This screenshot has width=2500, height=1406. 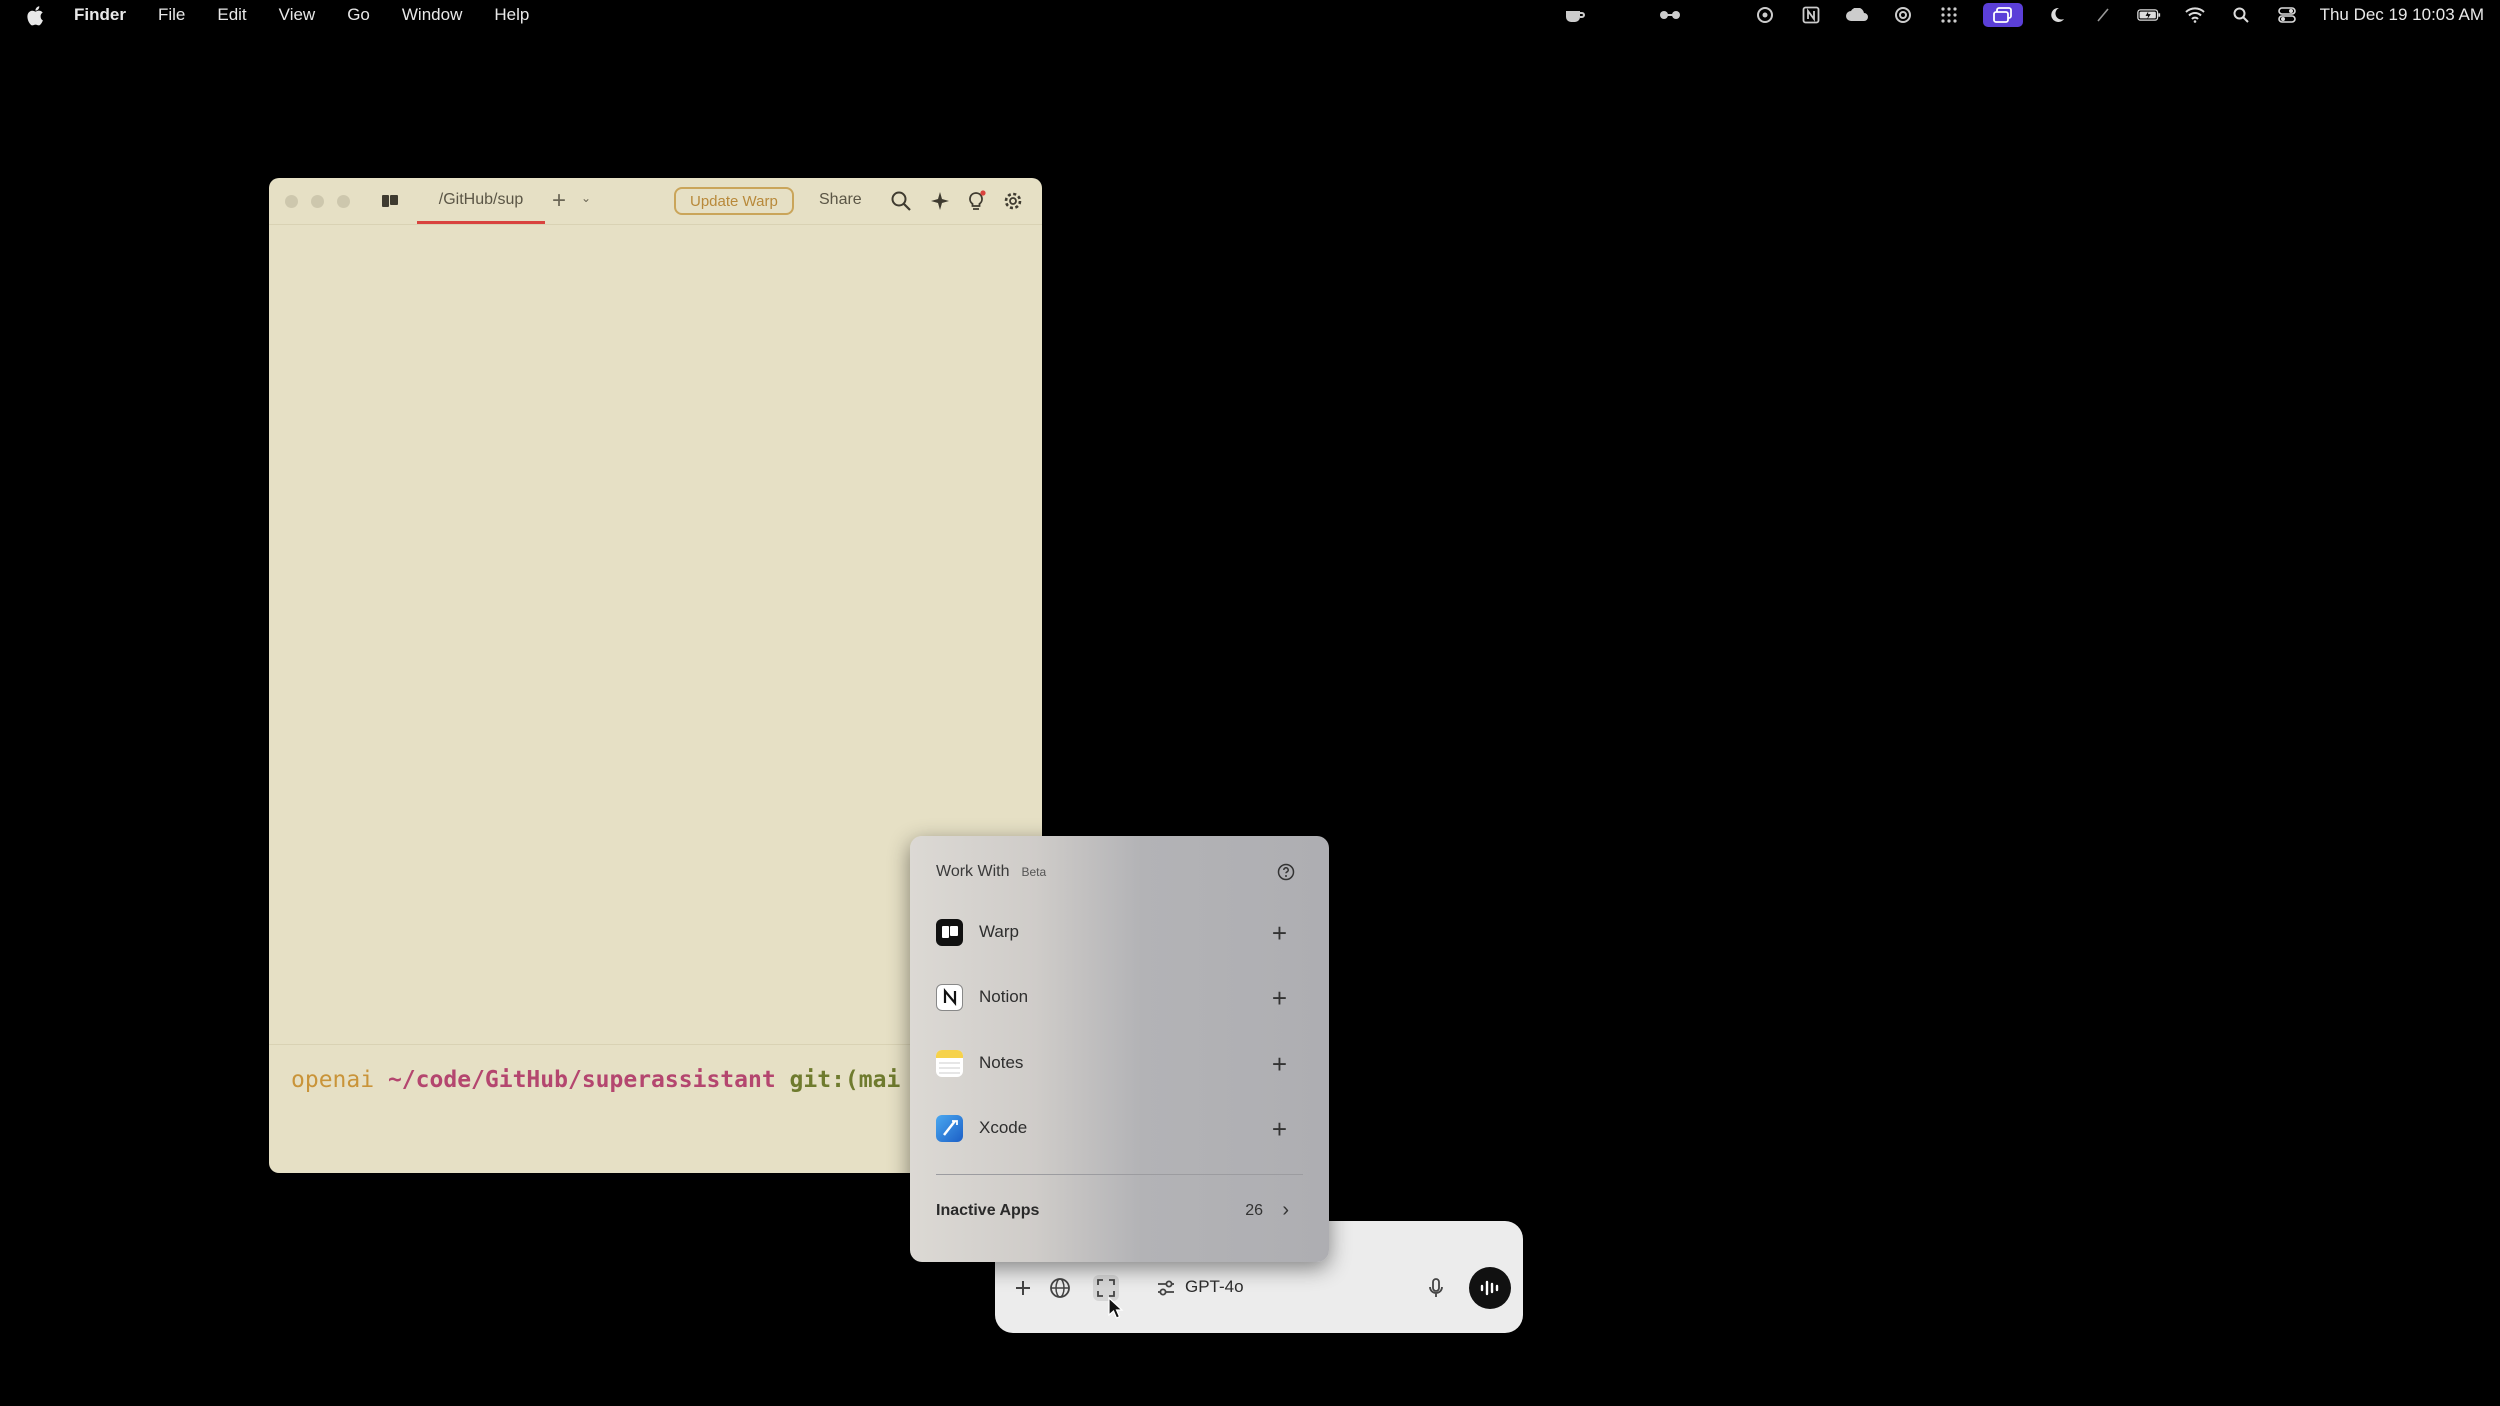 I want to click on microphone-icon, so click(x=1436, y=1288).